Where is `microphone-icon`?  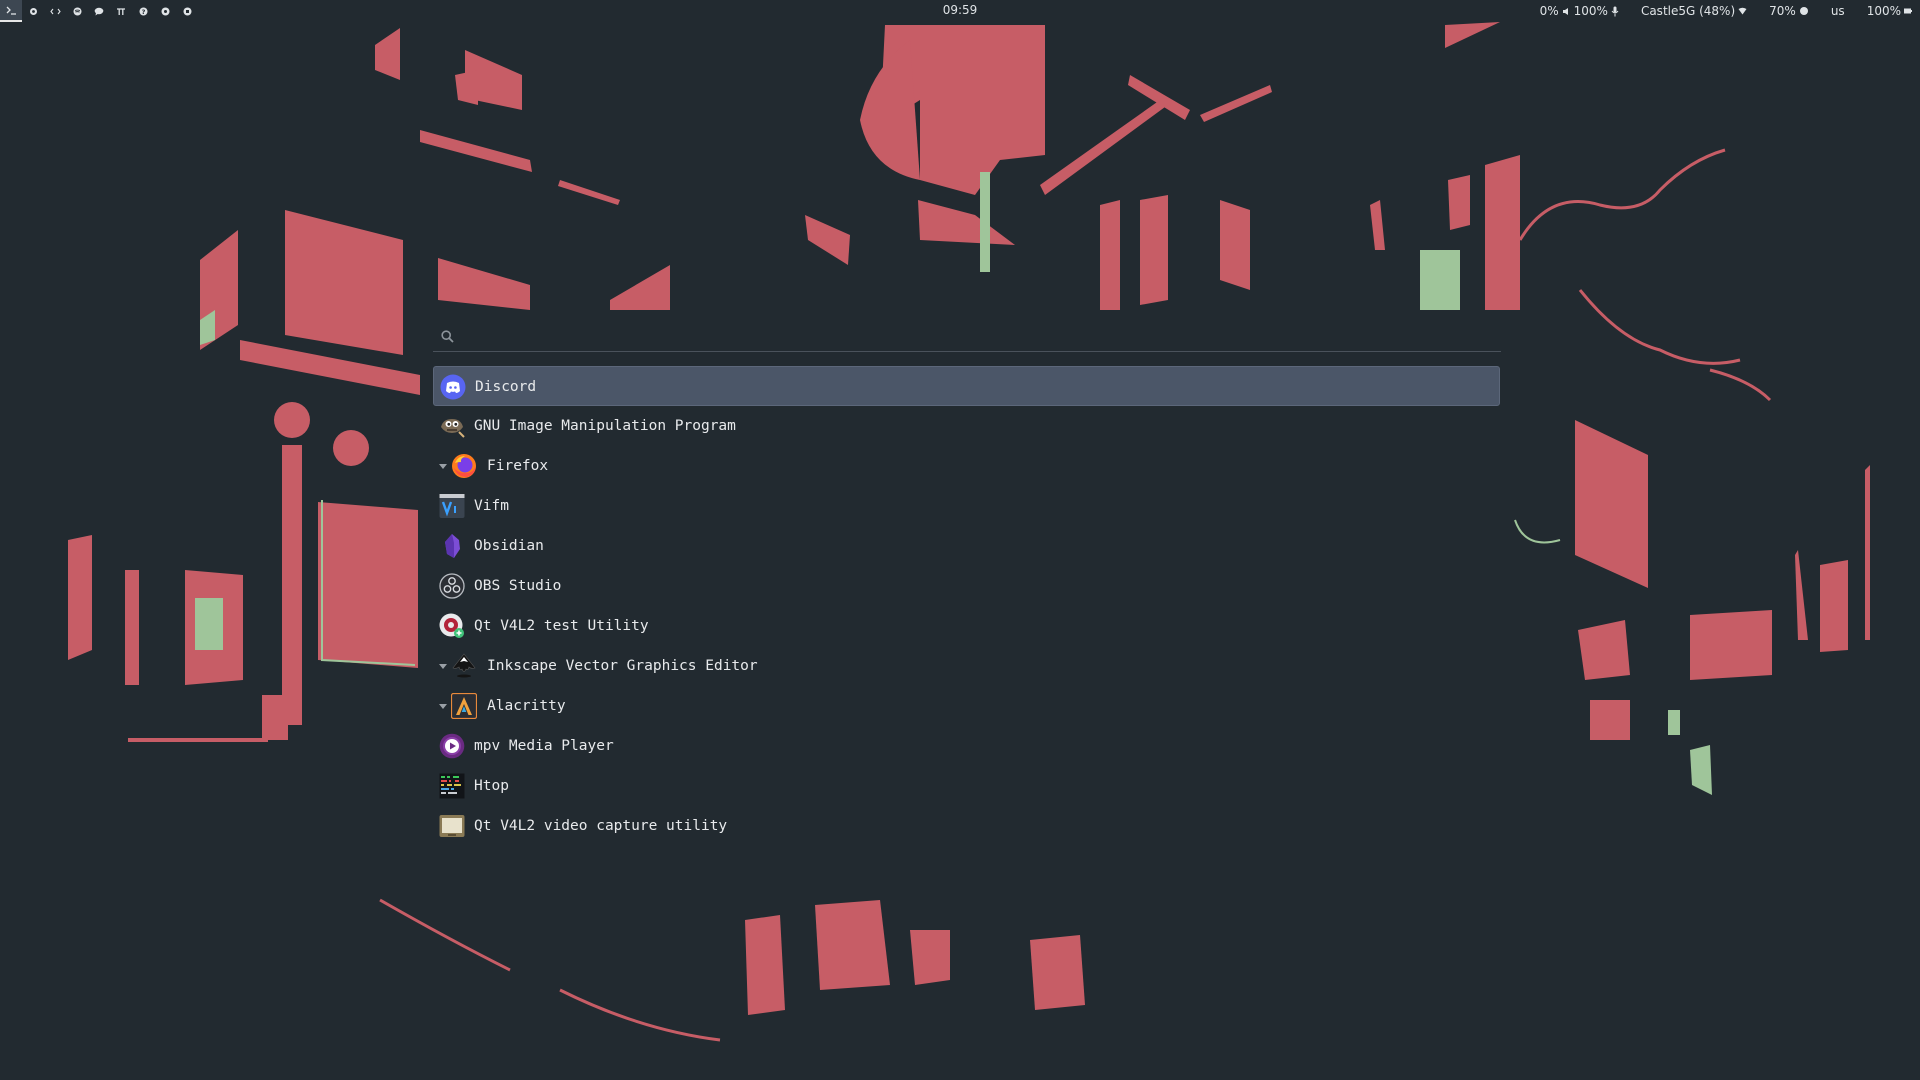
microphone-icon is located at coordinates (1615, 11).